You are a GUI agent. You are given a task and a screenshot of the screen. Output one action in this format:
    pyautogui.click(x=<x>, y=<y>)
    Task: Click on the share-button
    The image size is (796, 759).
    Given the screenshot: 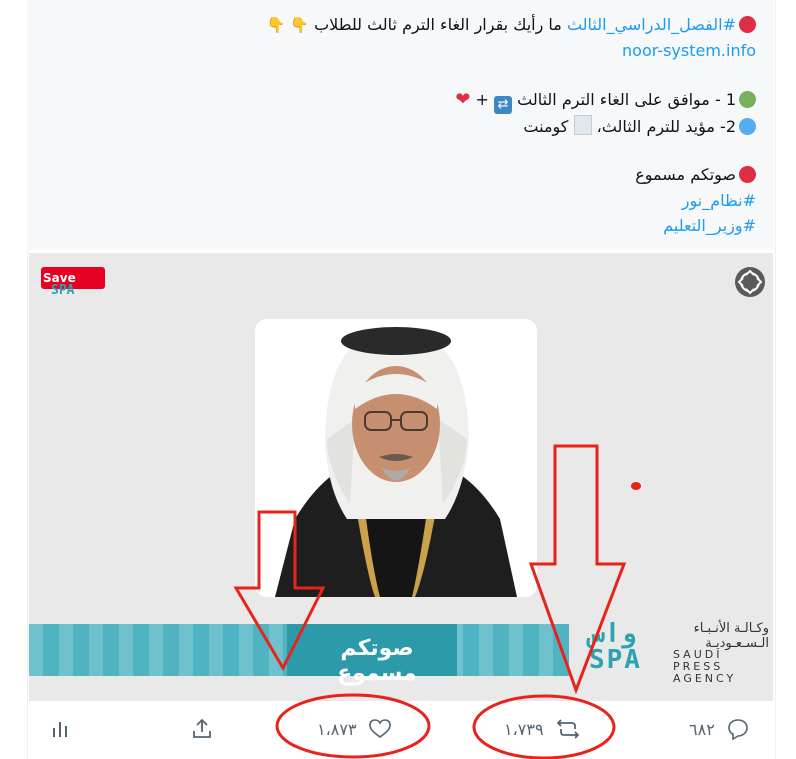 What is the action you would take?
    pyautogui.click(x=202, y=729)
    